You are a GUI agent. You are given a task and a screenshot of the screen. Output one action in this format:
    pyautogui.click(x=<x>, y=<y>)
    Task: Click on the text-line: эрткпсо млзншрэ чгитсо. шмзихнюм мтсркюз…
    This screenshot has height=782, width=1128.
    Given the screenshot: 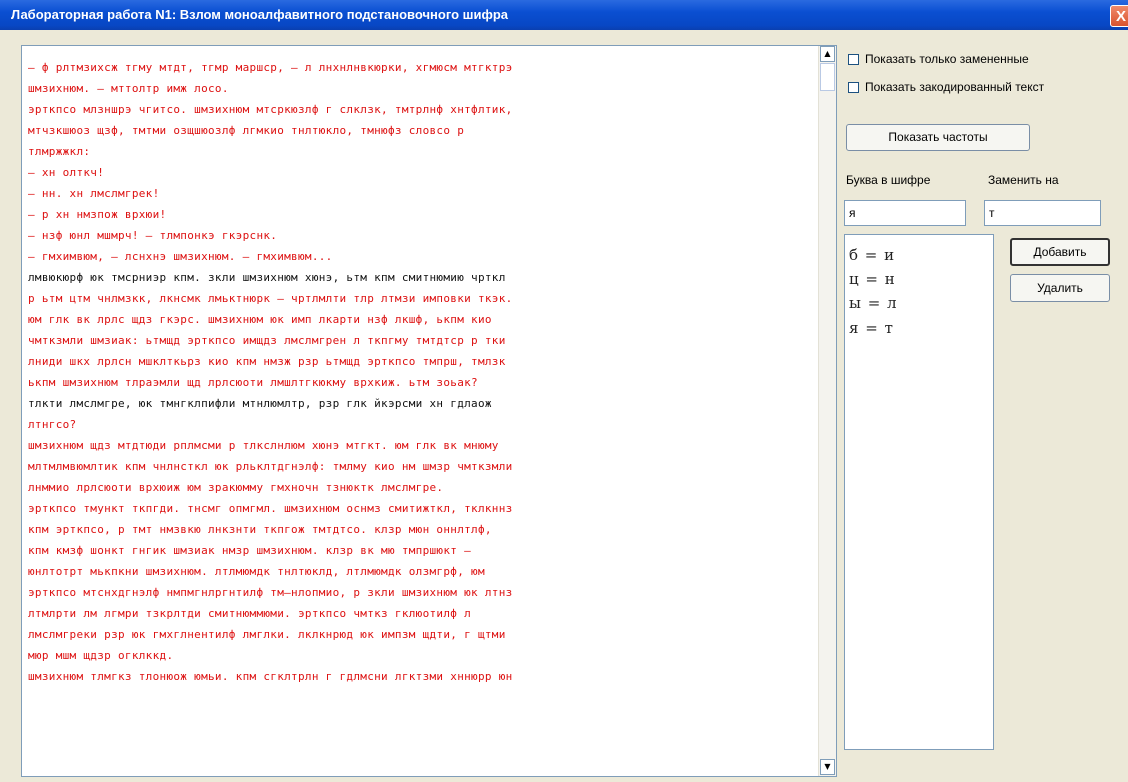 What is the action you would take?
    pyautogui.click(x=270, y=109)
    